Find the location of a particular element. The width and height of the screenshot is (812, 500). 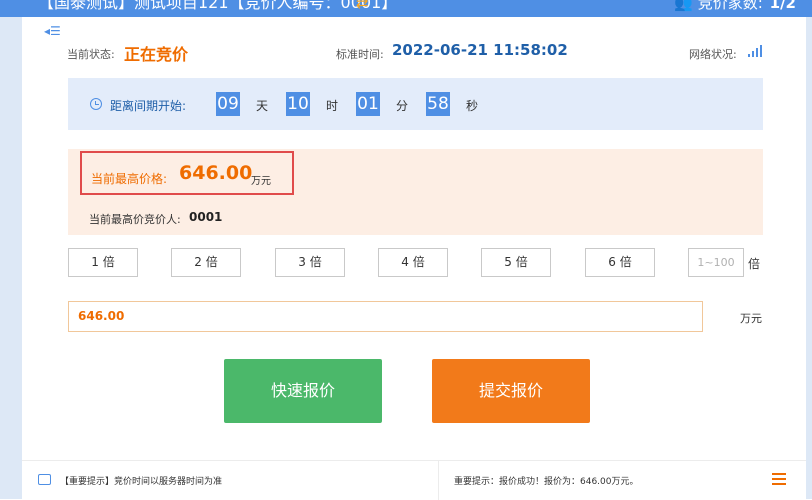

window-title: 【国泰测试】测试项目121【竞价人编号：0001】 is located at coordinates (218, 6).